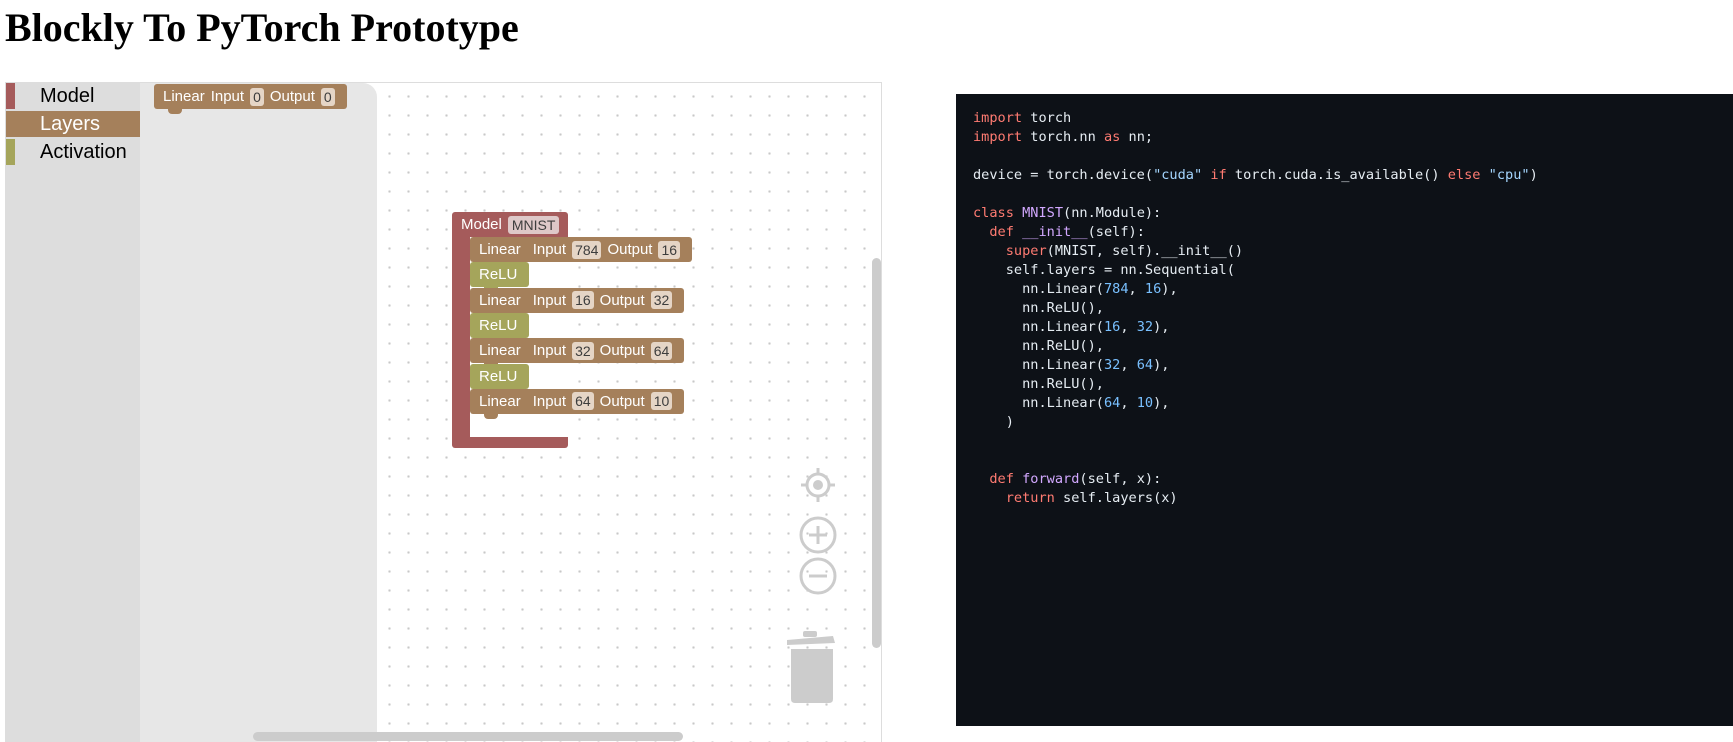  What do you see at coordinates (818, 535) in the screenshot?
I see `zoom-in-icon` at bounding box center [818, 535].